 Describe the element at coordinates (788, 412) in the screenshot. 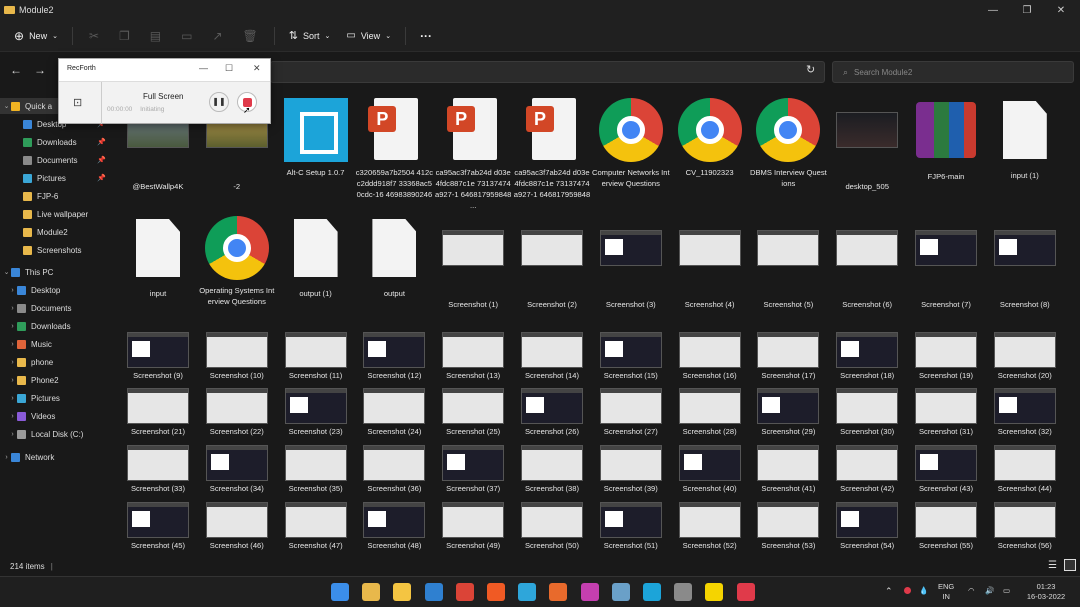

I see `file-item: Screenshot (29)` at that location.